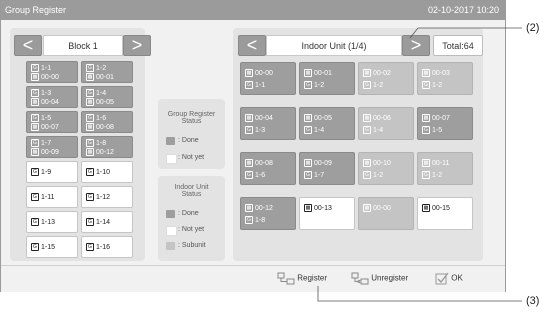  Describe the element at coordinates (533, 28) in the screenshot. I see `callout-2: (2)` at that location.